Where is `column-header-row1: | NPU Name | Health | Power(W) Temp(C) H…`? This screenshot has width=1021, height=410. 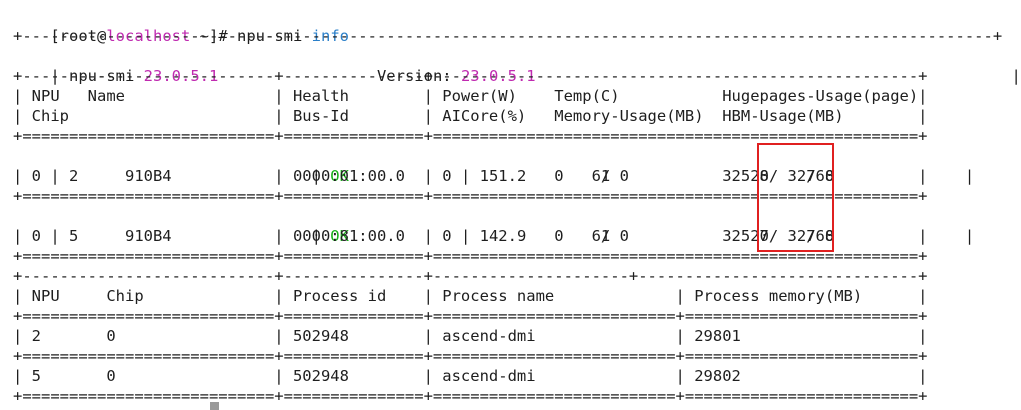
column-header-row1: | NPU Name | Health | Power(W) Temp(C) H… is located at coordinates (470, 96).